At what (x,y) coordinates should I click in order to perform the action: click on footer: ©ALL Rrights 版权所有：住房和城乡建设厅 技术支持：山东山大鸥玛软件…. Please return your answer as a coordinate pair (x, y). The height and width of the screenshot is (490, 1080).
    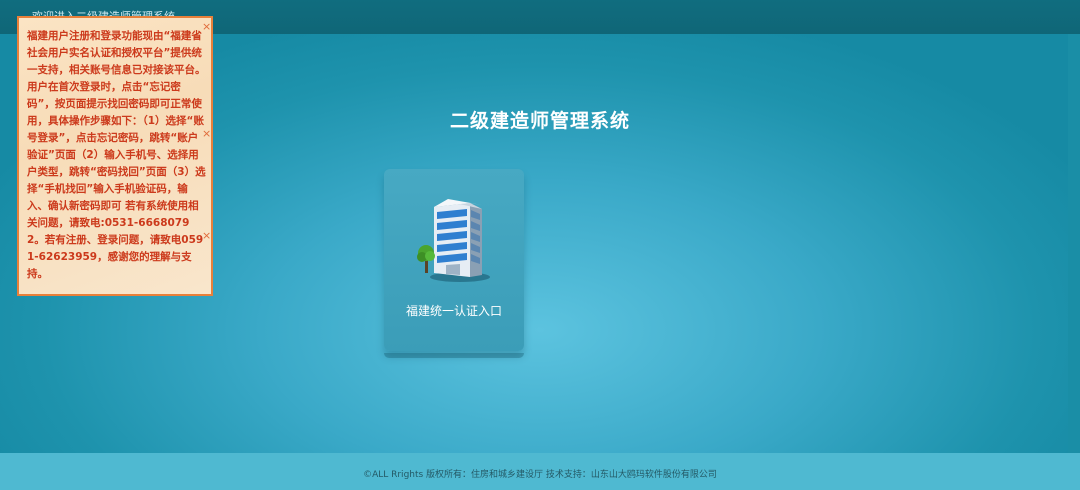
    Looking at the image, I should click on (540, 471).